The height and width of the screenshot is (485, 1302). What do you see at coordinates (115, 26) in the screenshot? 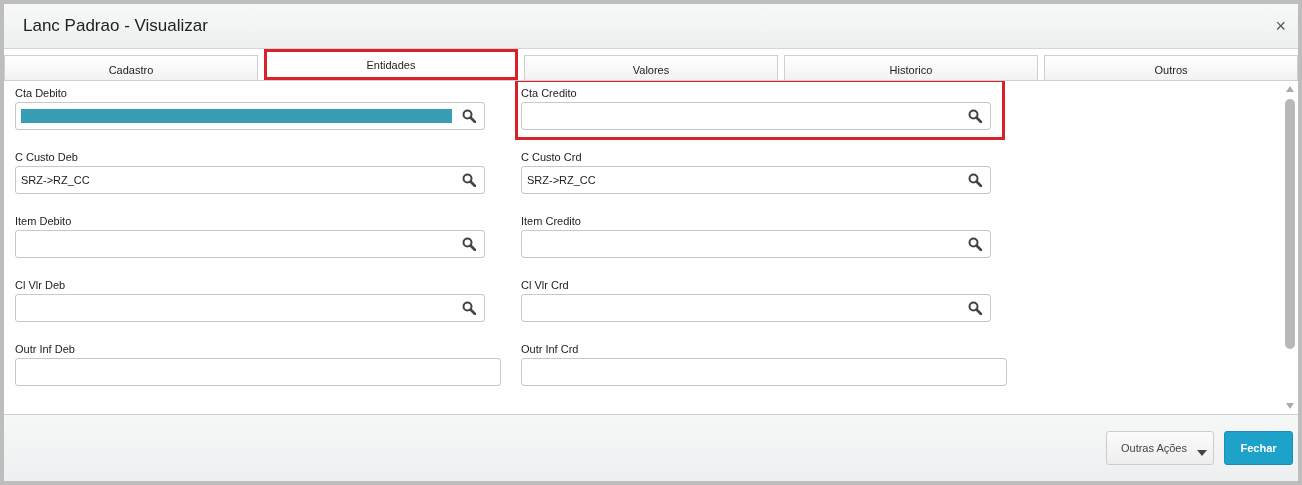
I see `window-title: Lanc Padrao - Visualizar` at bounding box center [115, 26].